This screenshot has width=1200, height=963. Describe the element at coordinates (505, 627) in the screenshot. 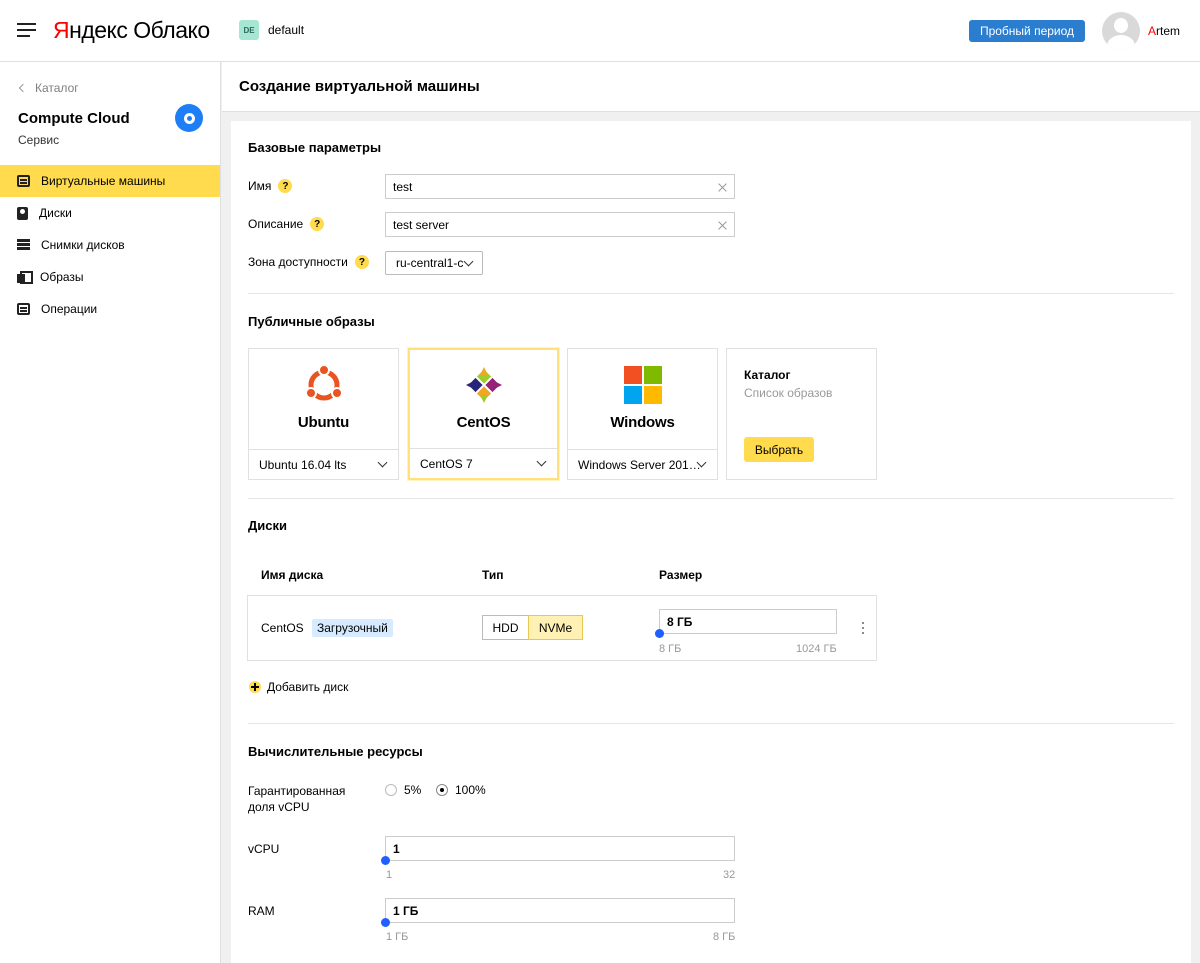

I see `disk-type-hdd: HDD` at that location.